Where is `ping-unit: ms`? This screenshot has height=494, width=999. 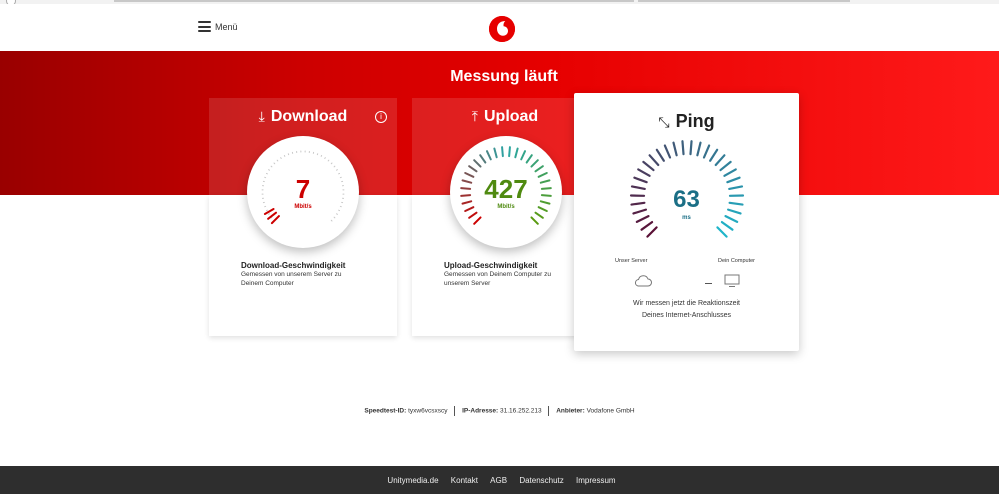
ping-unit: ms is located at coordinates (686, 218).